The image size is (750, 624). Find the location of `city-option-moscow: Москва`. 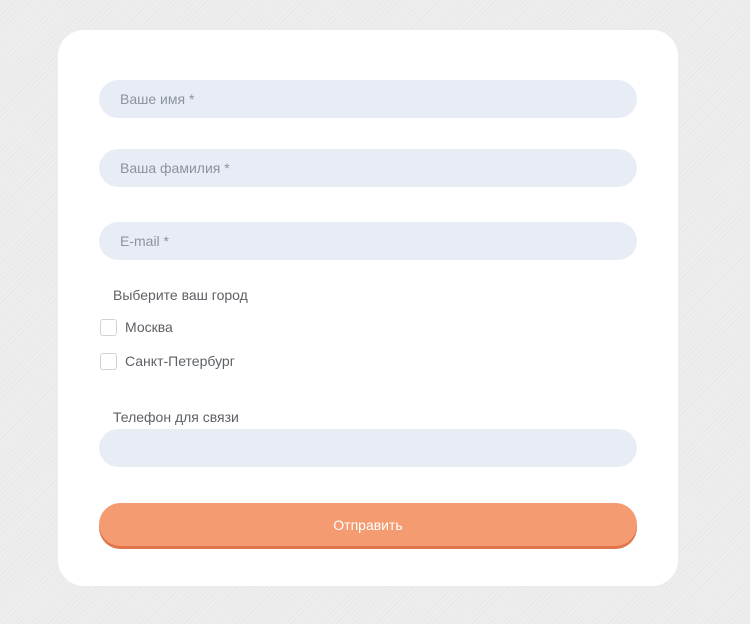

city-option-moscow: Москва is located at coordinates (136, 327).